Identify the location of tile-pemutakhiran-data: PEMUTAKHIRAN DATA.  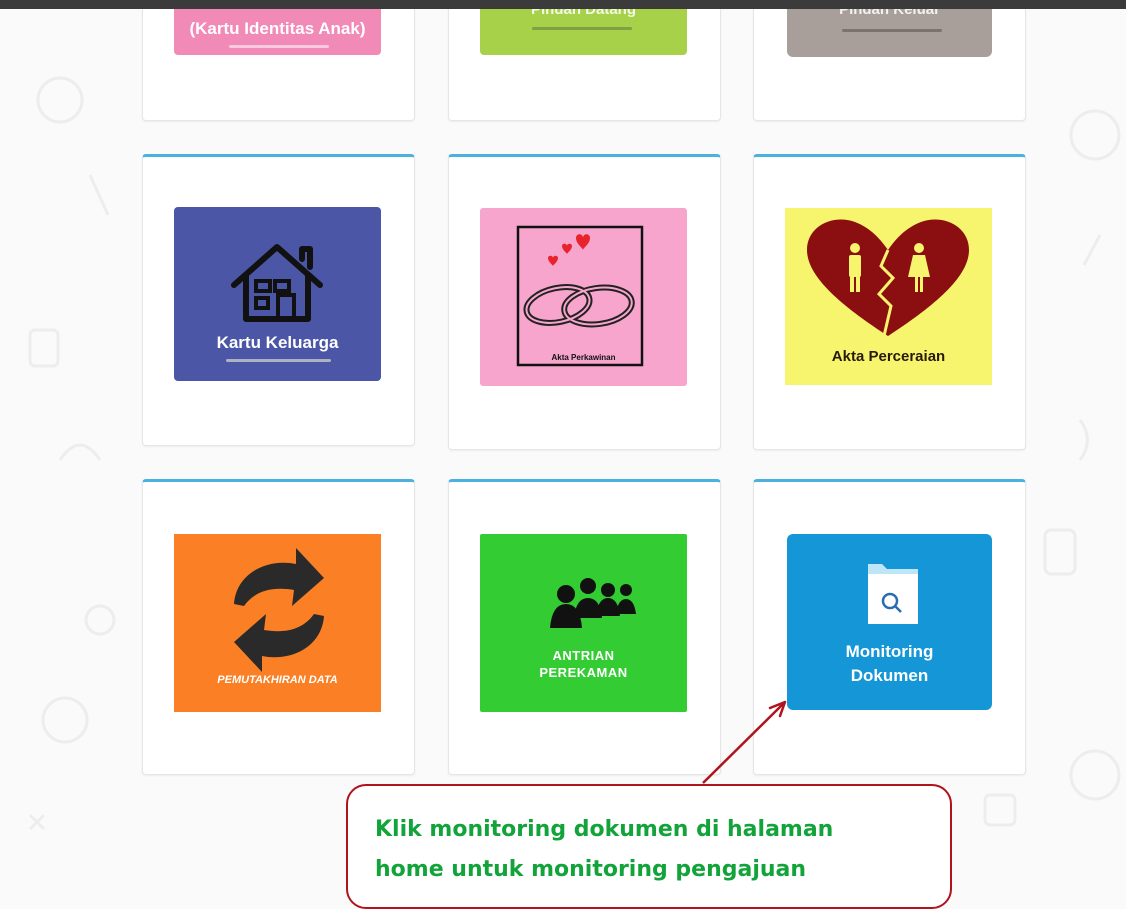
(277, 623).